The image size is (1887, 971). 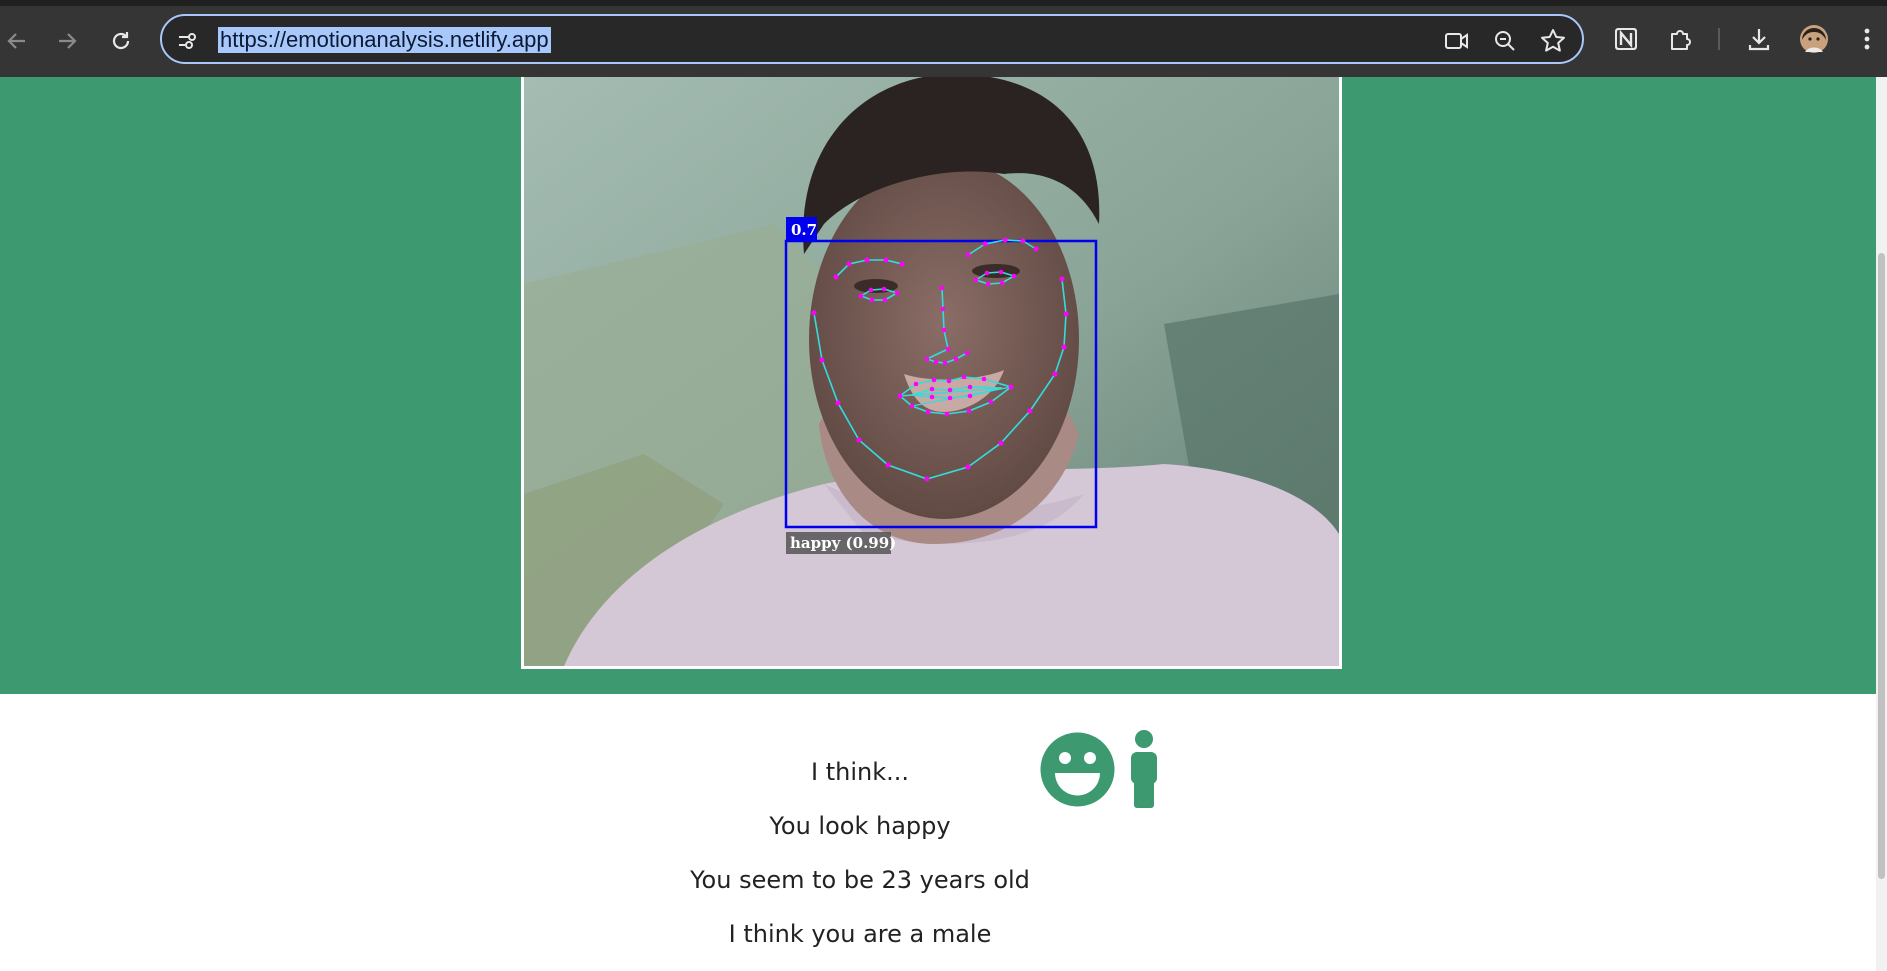 What do you see at coordinates (1144, 770) in the screenshot?
I see `person-icon` at bounding box center [1144, 770].